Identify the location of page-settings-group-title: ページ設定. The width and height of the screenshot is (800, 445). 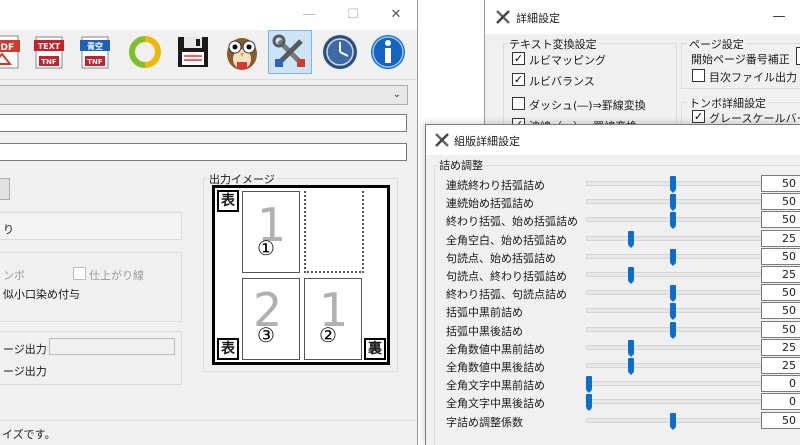
(716, 44).